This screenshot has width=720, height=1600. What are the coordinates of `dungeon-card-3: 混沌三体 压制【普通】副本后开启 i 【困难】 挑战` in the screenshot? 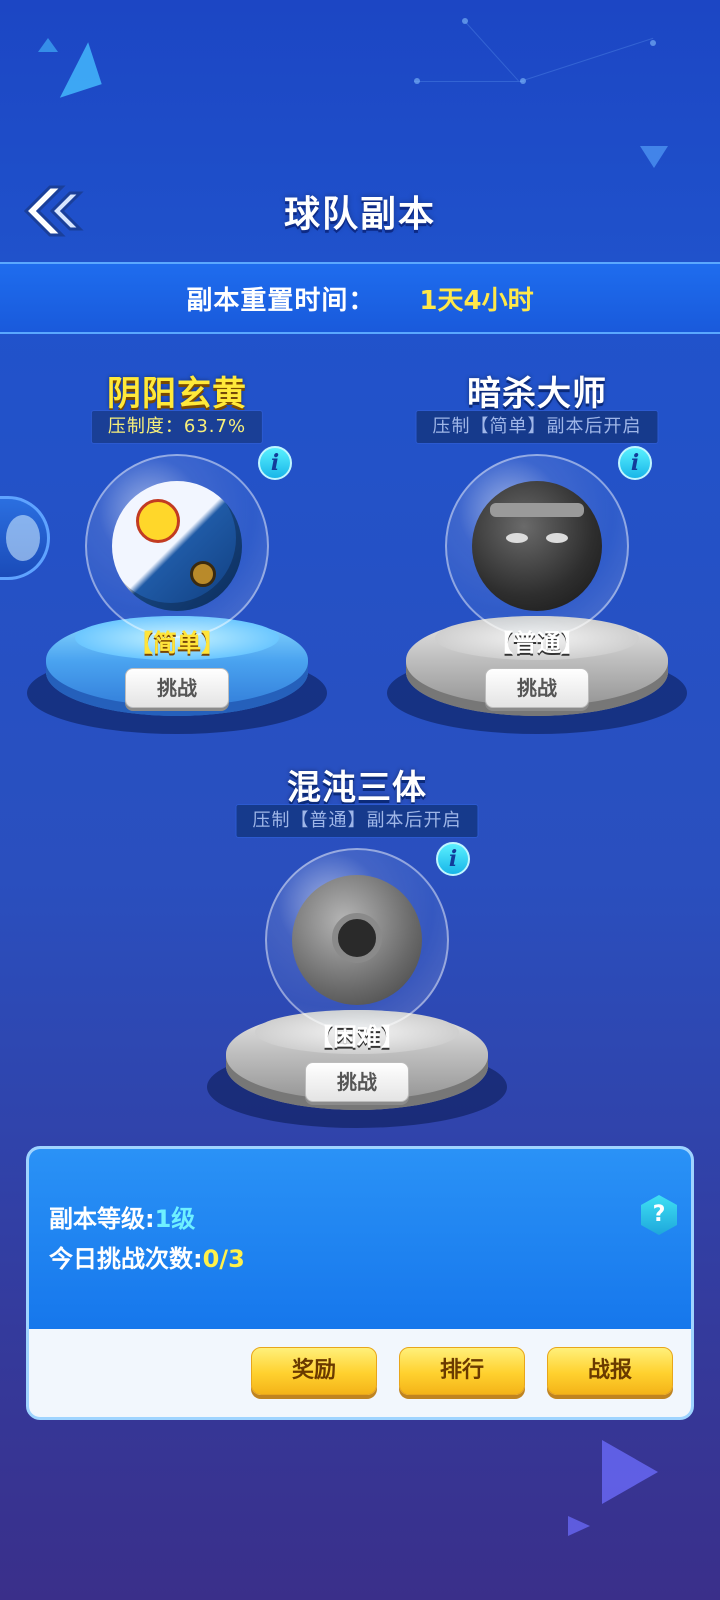 It's located at (357, 955).